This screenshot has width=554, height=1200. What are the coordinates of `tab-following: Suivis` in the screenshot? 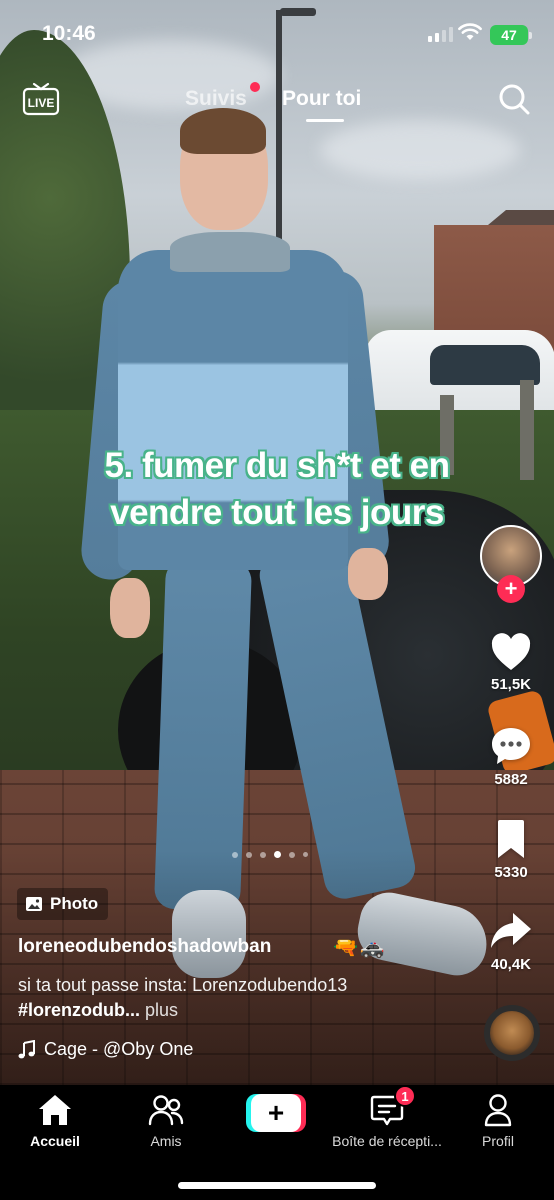 It's located at (216, 99).